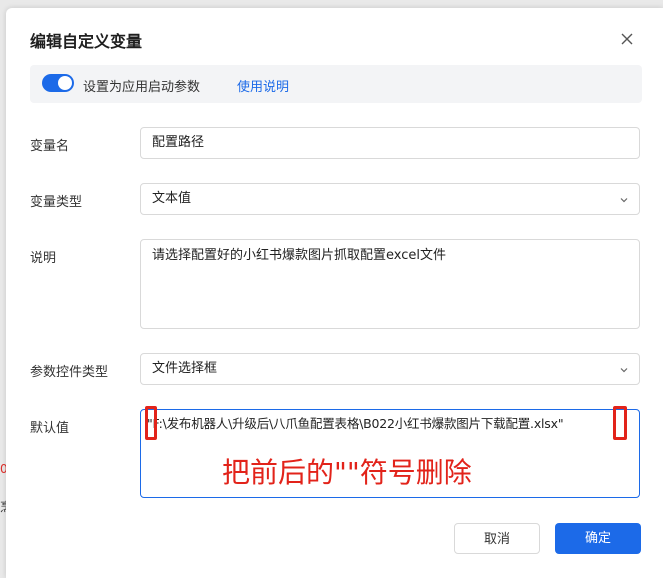 The height and width of the screenshot is (578, 663). I want to click on control-type-value: 文件选择框, so click(185, 368).